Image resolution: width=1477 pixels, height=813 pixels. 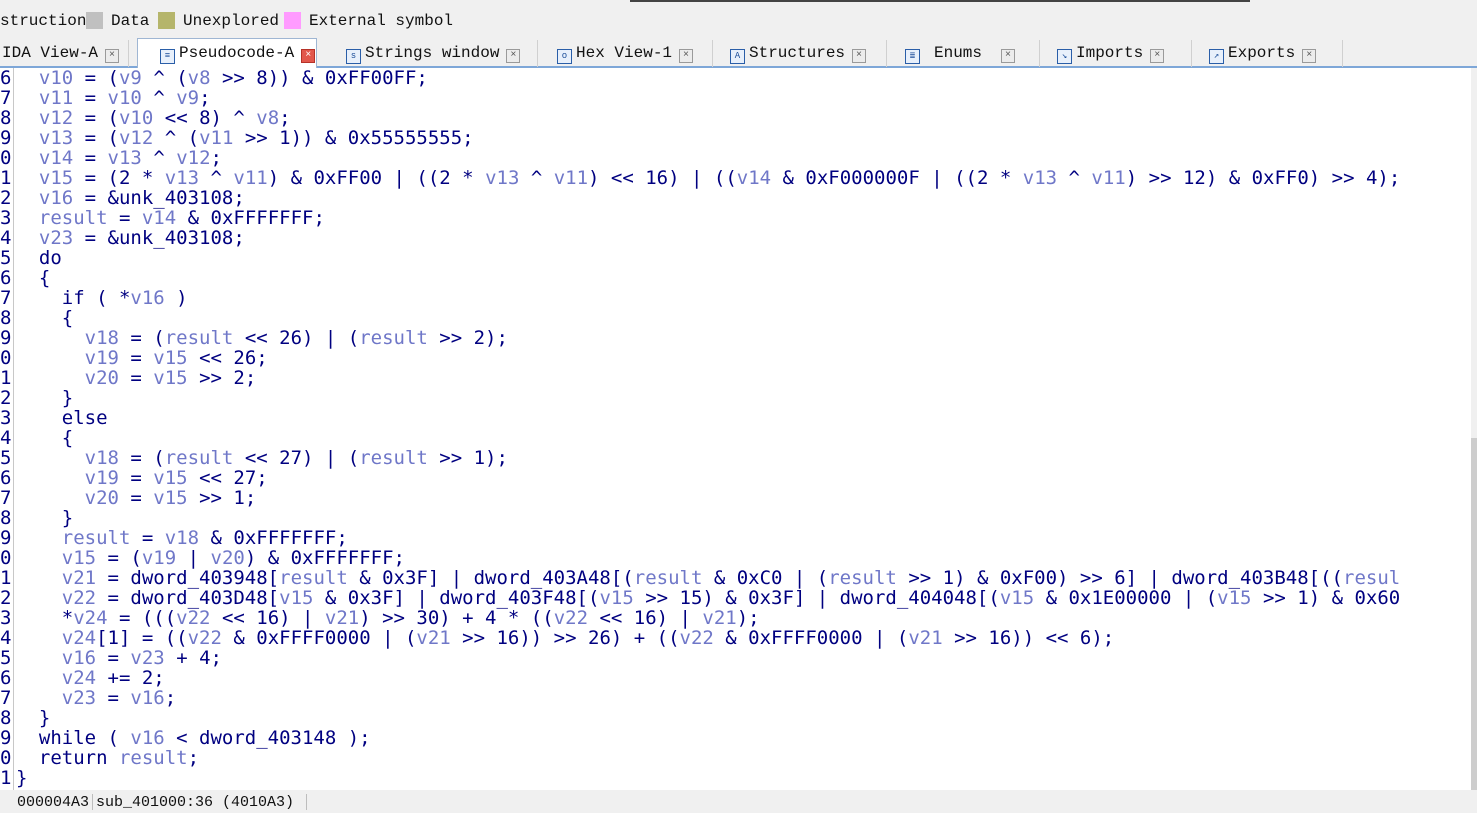 What do you see at coordinates (193, 558) in the screenshot?
I see `code-token: |` at bounding box center [193, 558].